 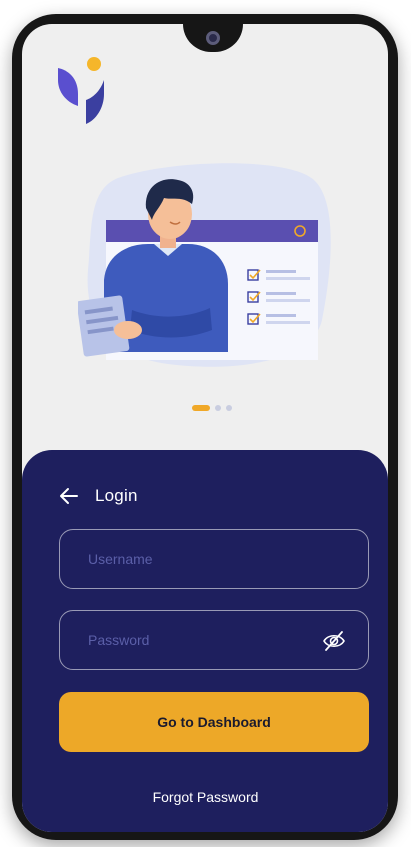 What do you see at coordinates (213, 38) in the screenshot?
I see `front-camera` at bounding box center [213, 38].